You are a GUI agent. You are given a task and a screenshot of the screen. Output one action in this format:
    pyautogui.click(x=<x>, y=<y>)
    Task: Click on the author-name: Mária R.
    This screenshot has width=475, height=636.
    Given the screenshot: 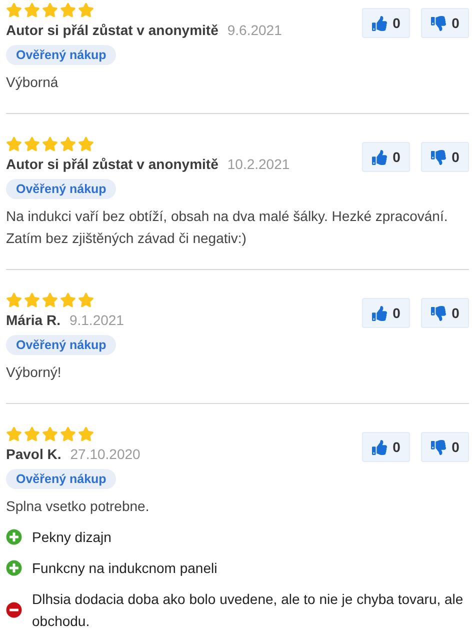 What is the action you would take?
    pyautogui.click(x=33, y=320)
    